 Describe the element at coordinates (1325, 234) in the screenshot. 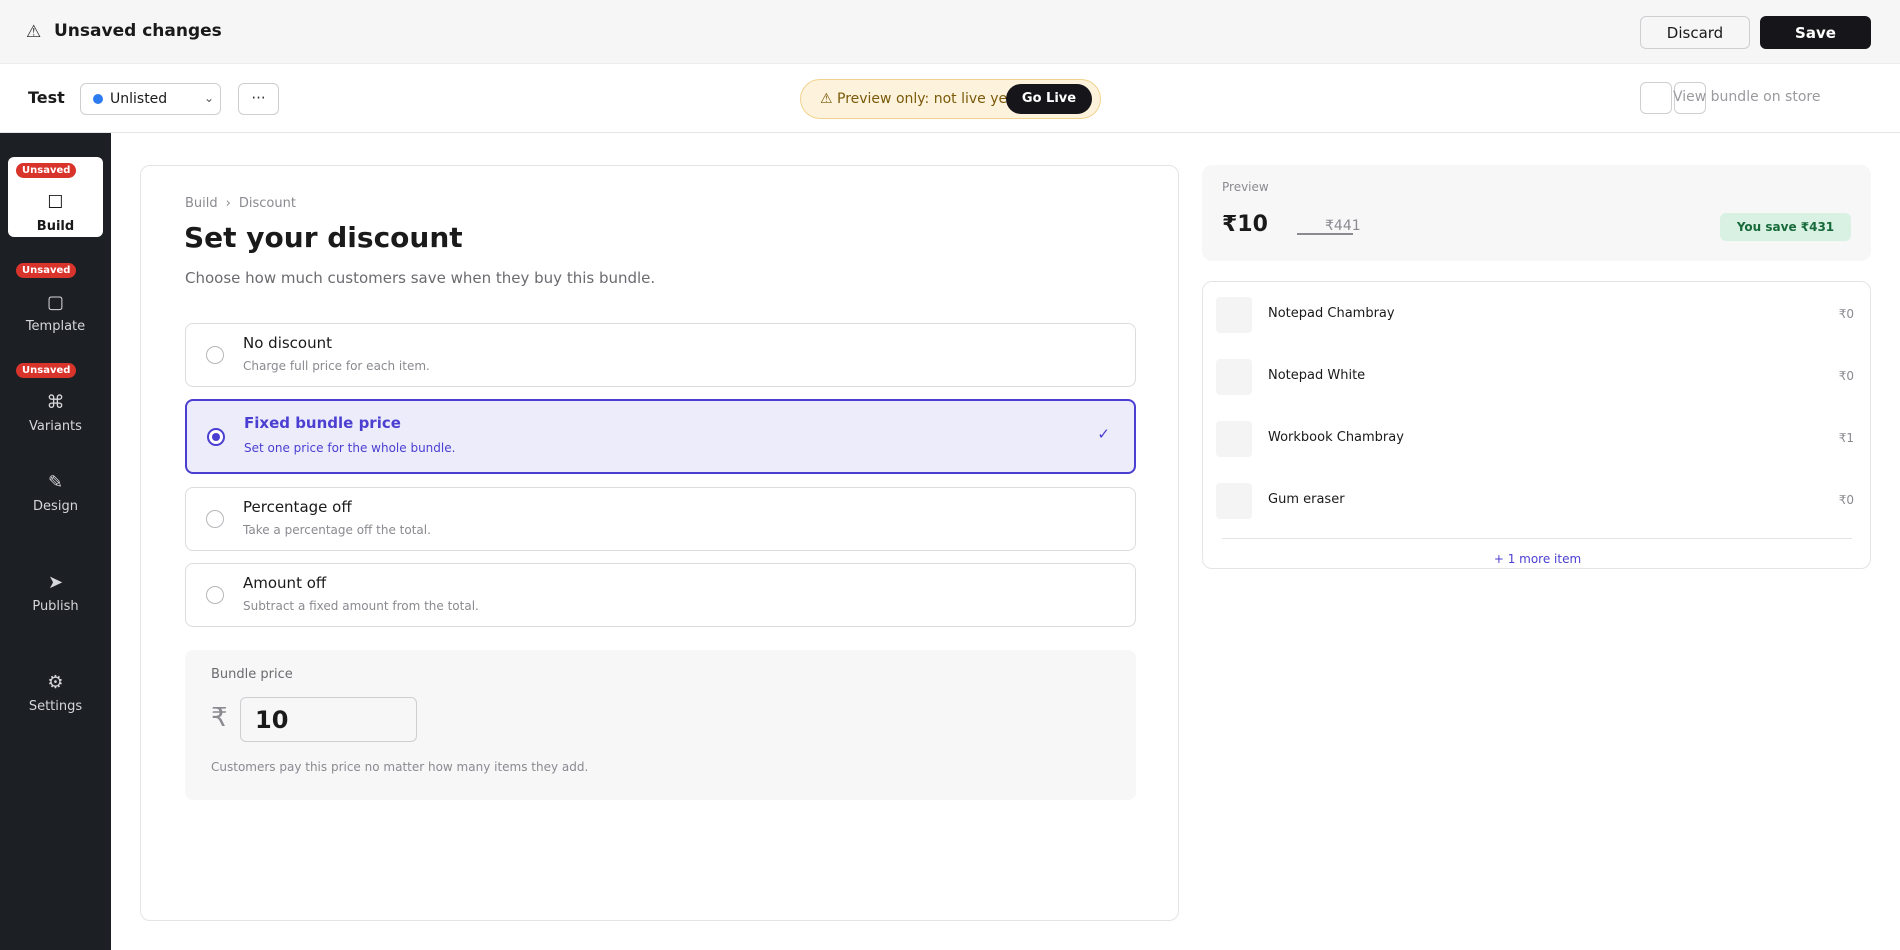

I see `strikethrough-line` at that location.